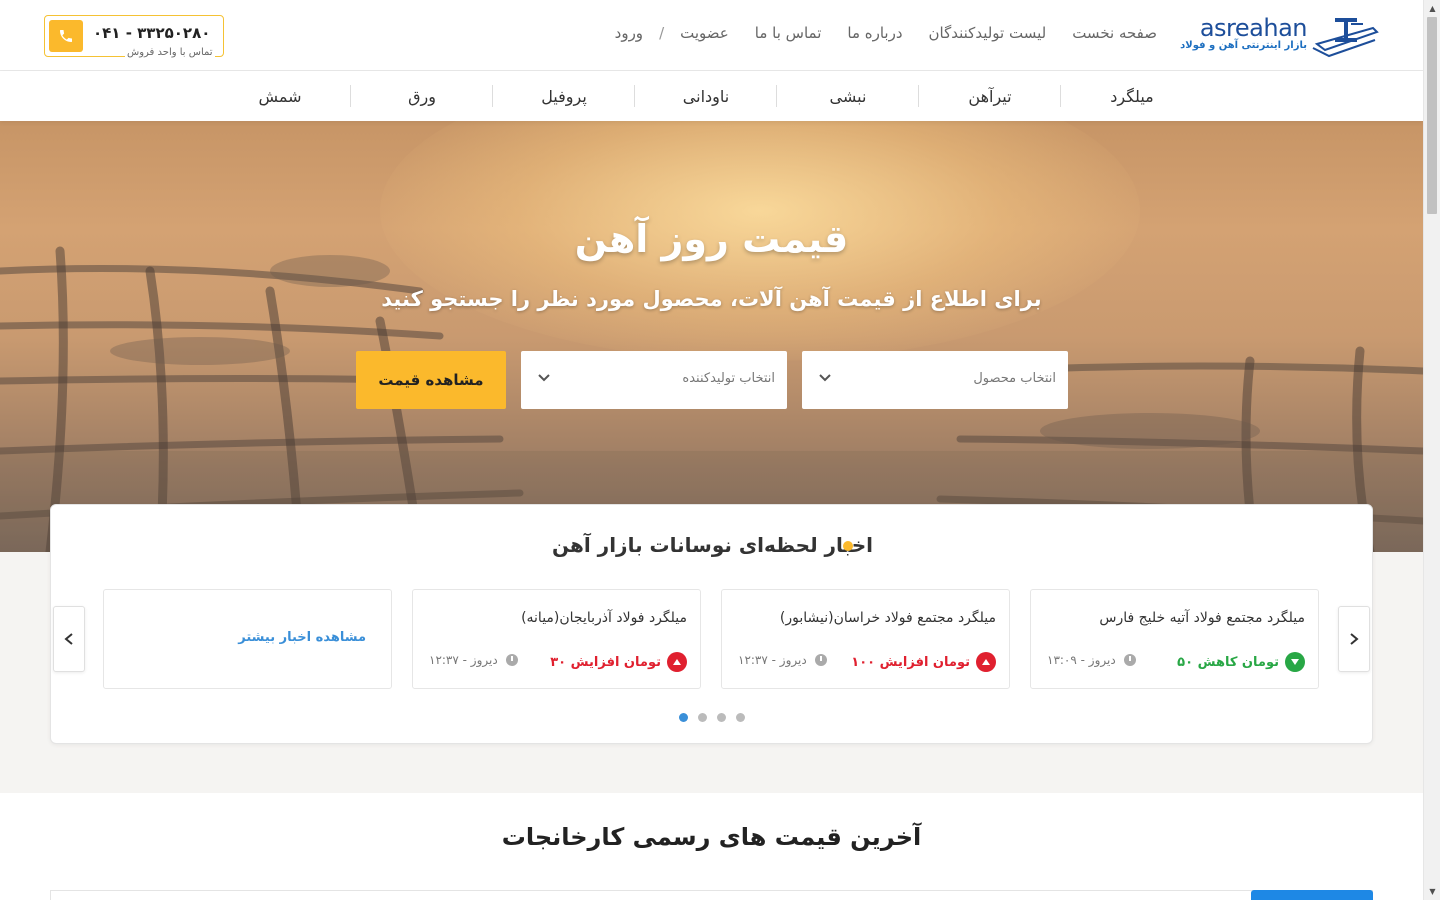 The height and width of the screenshot is (900, 1440). What do you see at coordinates (170, 52) in the screenshot?
I see `phone-caption: تماس با واحد فروش` at bounding box center [170, 52].